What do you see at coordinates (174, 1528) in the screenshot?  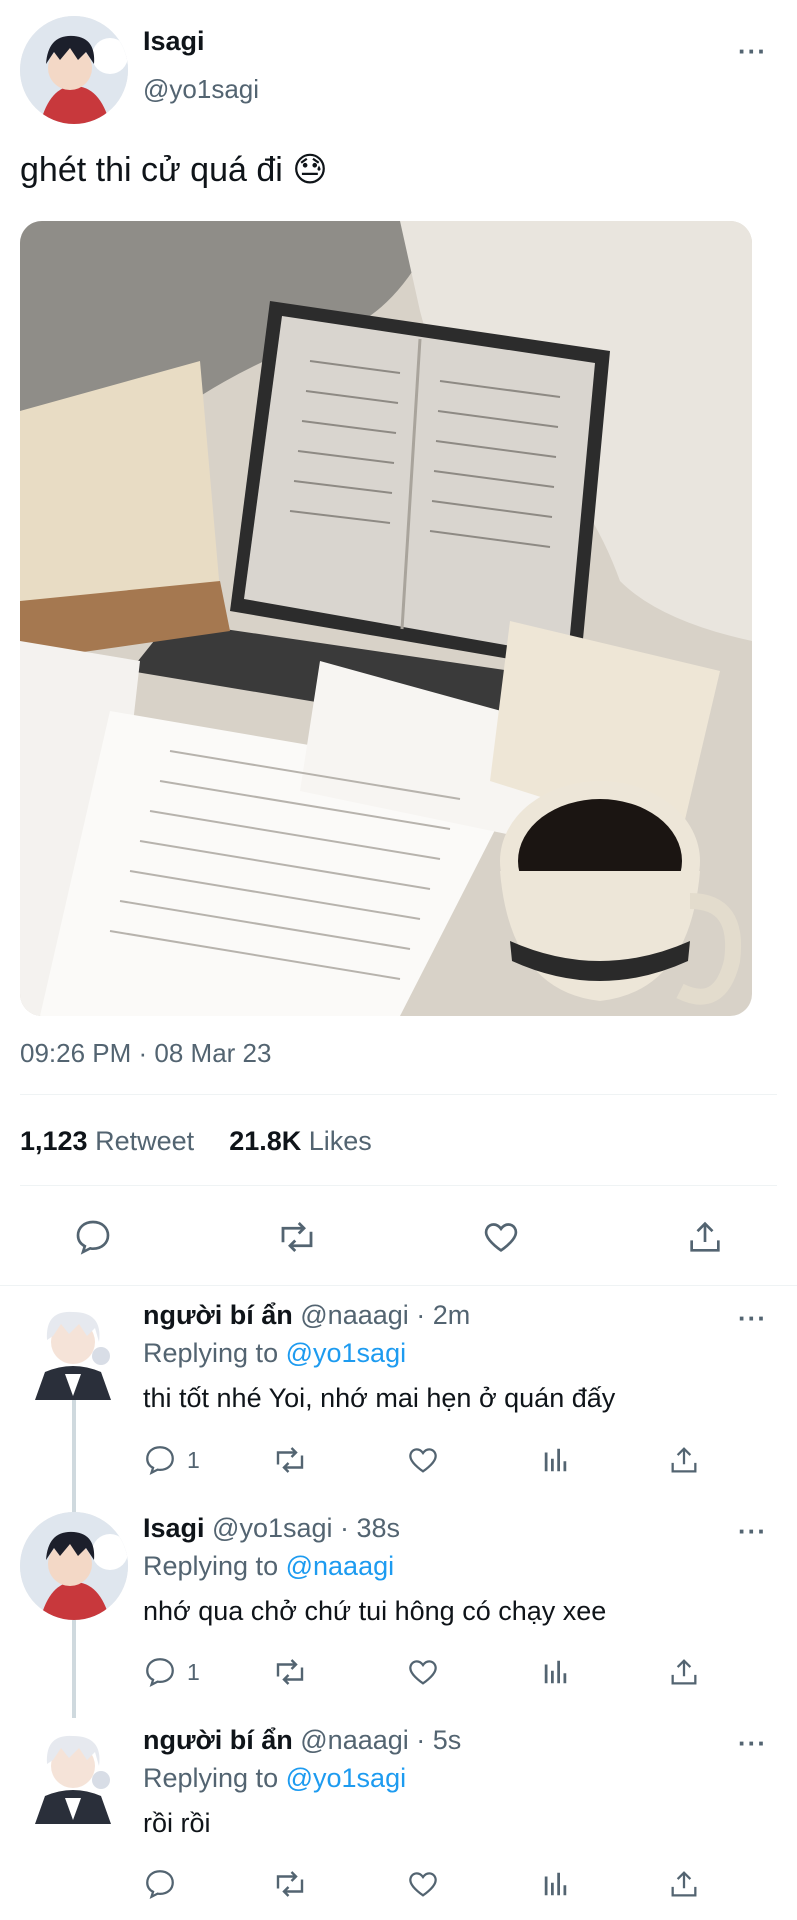 I see `reply-author-name: Isagi` at bounding box center [174, 1528].